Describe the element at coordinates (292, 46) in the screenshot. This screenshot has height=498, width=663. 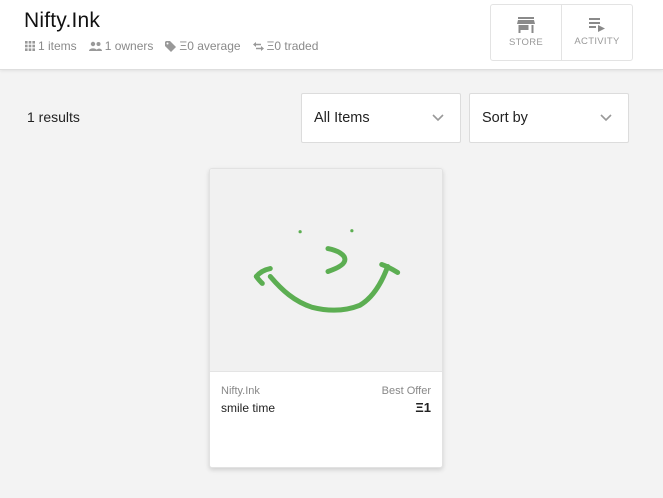
I see `stat-traded-text: Ξ0 traded` at that location.